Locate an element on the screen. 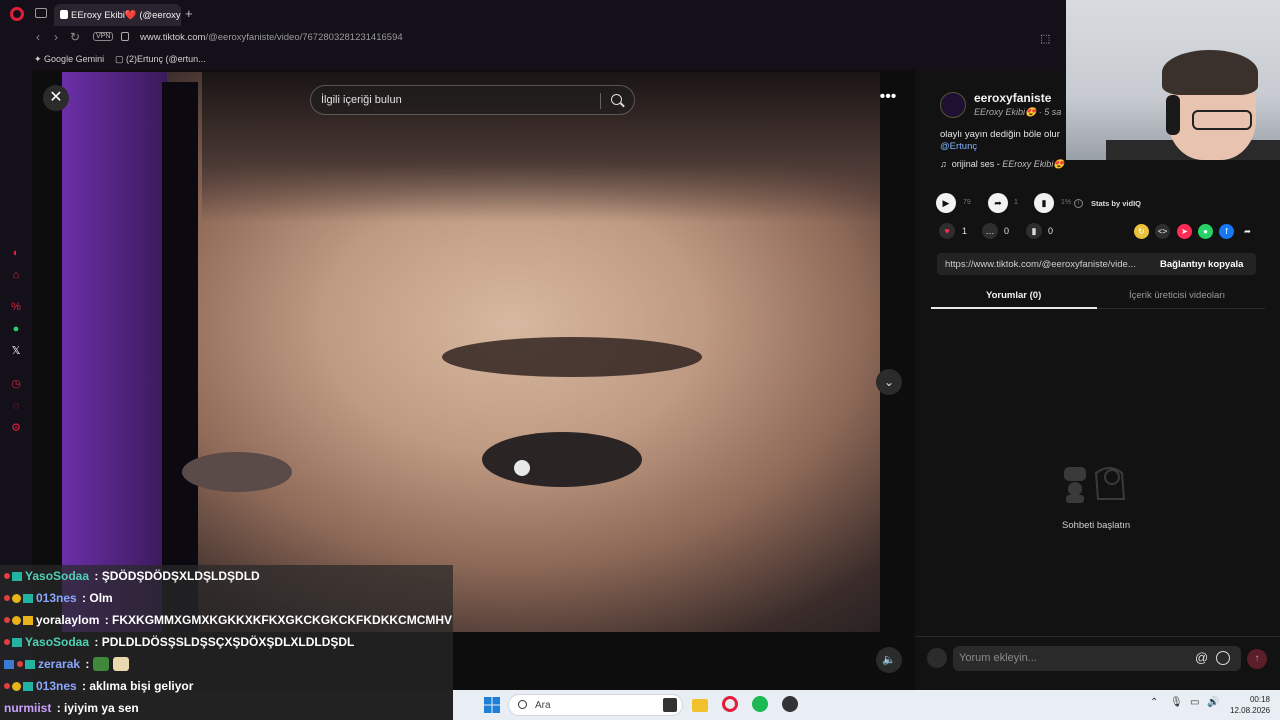  video-dark-strip is located at coordinates (180, 357).